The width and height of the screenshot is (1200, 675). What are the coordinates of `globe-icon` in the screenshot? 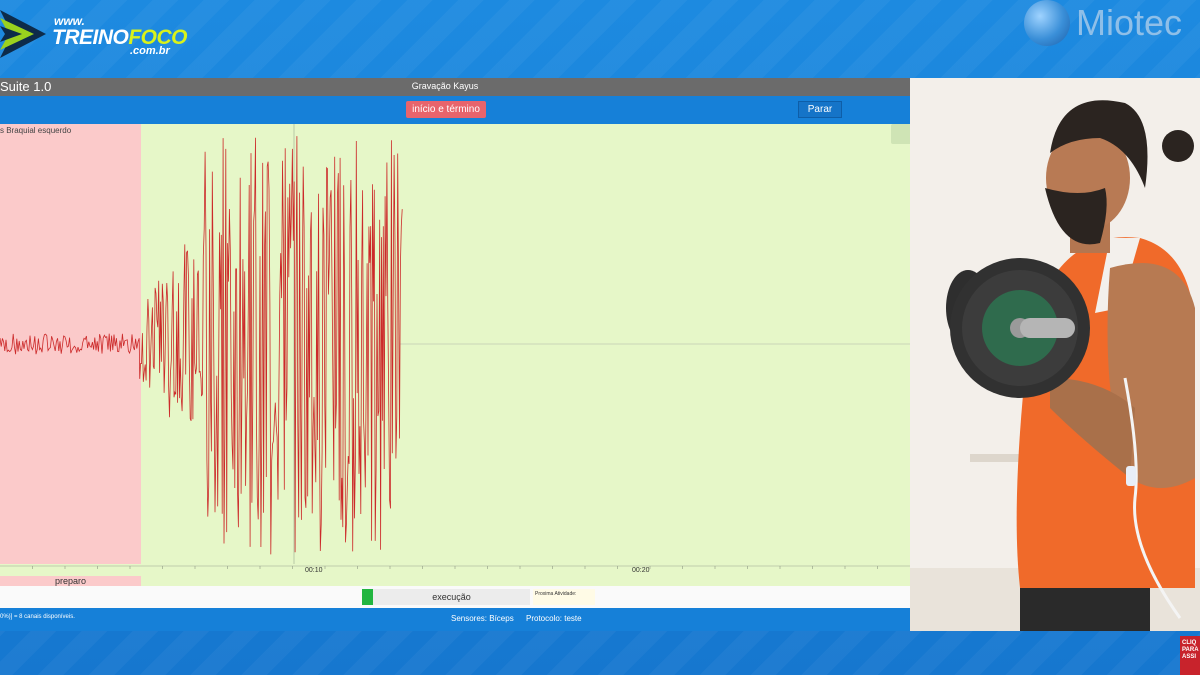 It's located at (1047, 23).